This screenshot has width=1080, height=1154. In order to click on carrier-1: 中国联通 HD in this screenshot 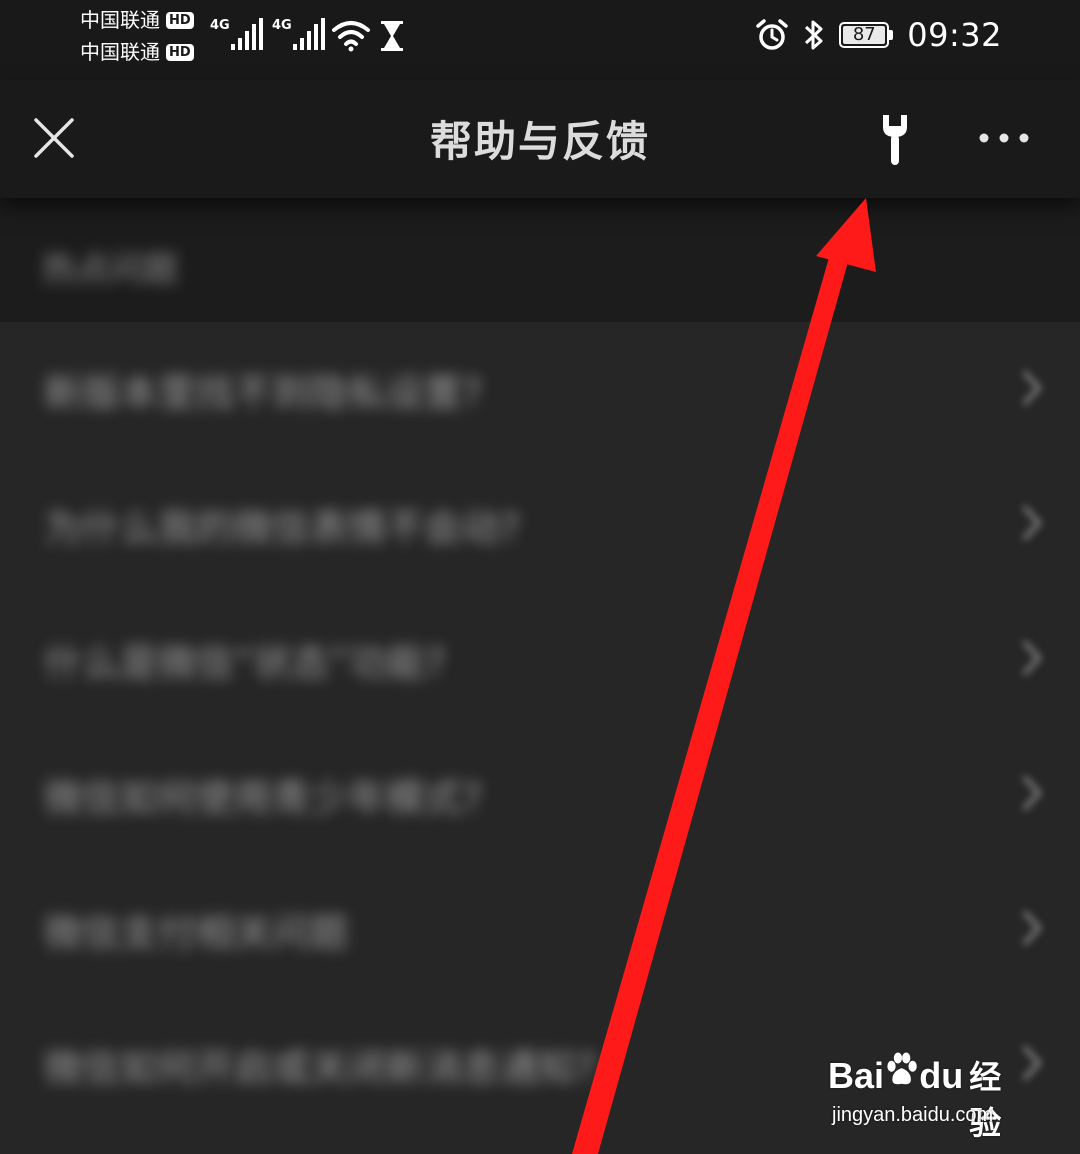, I will do `click(137, 20)`.